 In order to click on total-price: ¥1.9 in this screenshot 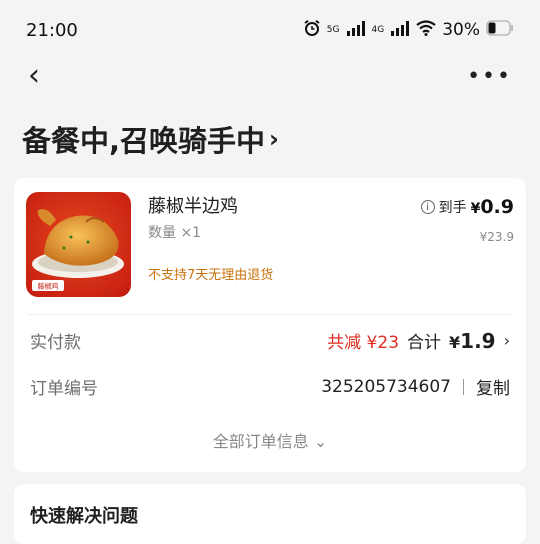, I will do `click(472, 341)`.